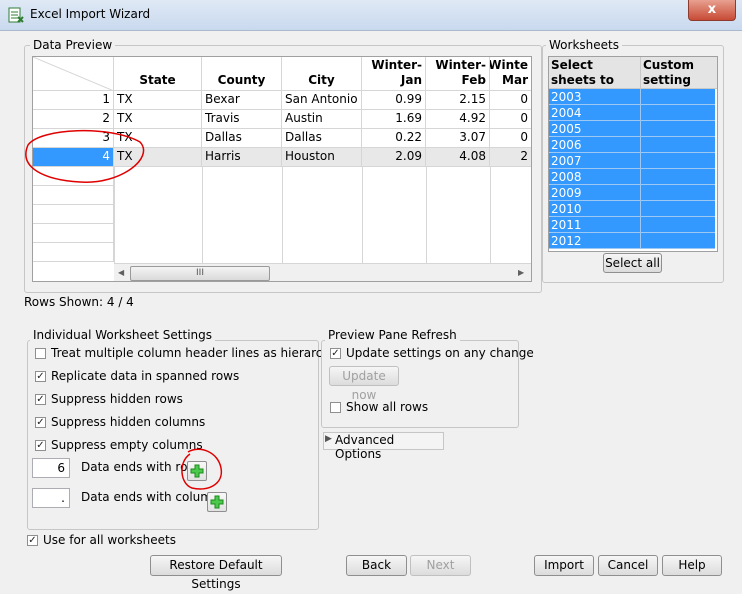  Describe the element at coordinates (121, 272) in the screenshot. I see `scroll-left-arrow-icon: ◀` at that location.